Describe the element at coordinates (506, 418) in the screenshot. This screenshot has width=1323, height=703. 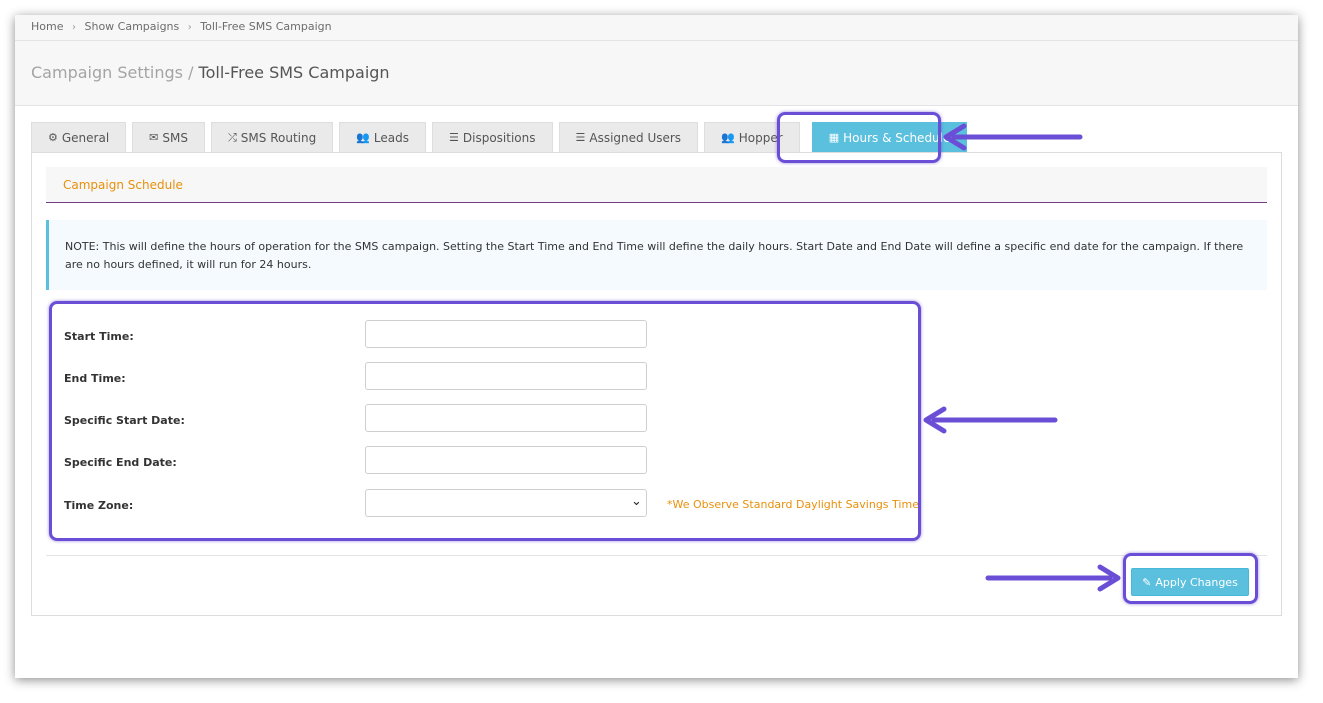
I see `start-date-input` at that location.